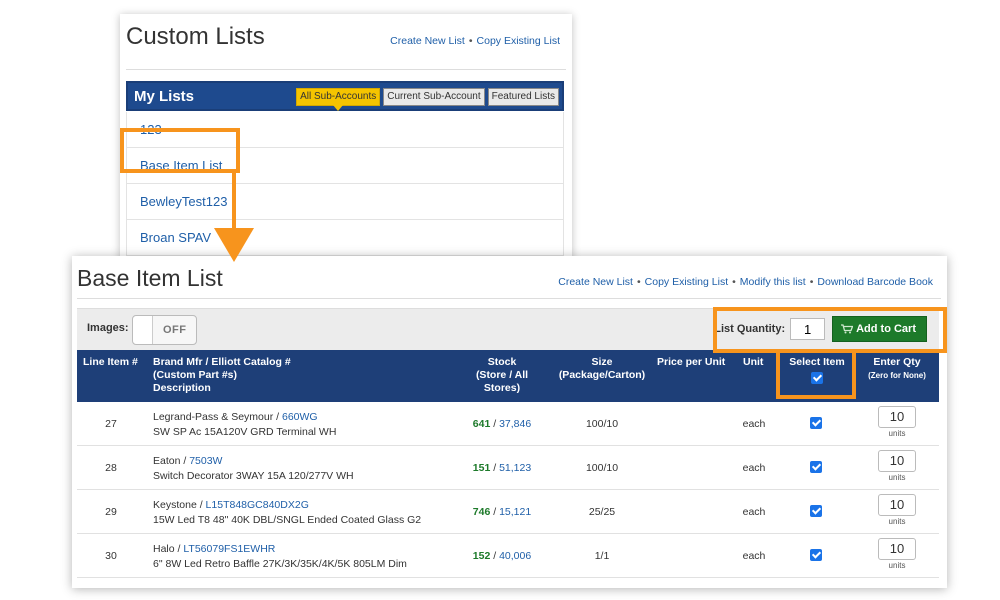  What do you see at coordinates (897, 375) in the screenshot?
I see `col-qty-line2: (Zero for None)` at bounding box center [897, 375].